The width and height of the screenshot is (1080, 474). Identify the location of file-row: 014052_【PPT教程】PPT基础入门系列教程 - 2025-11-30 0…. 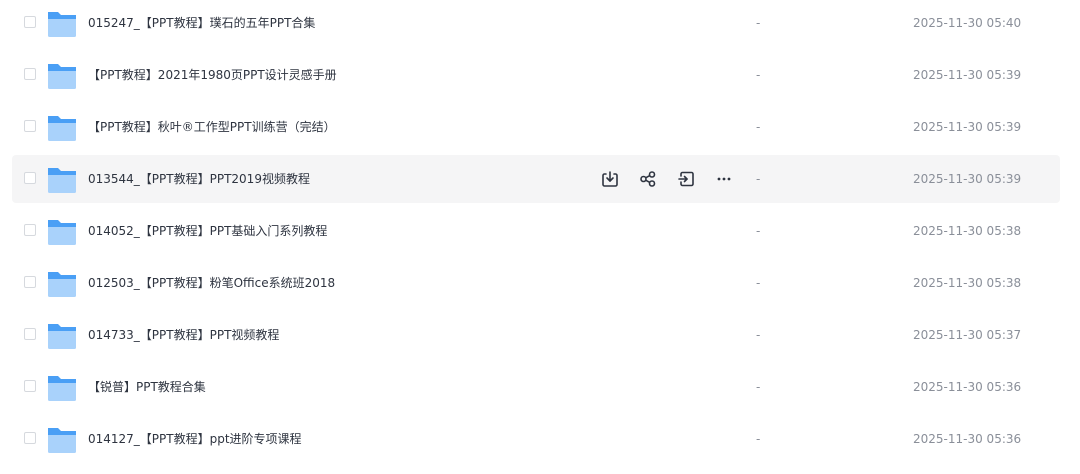
(536, 231).